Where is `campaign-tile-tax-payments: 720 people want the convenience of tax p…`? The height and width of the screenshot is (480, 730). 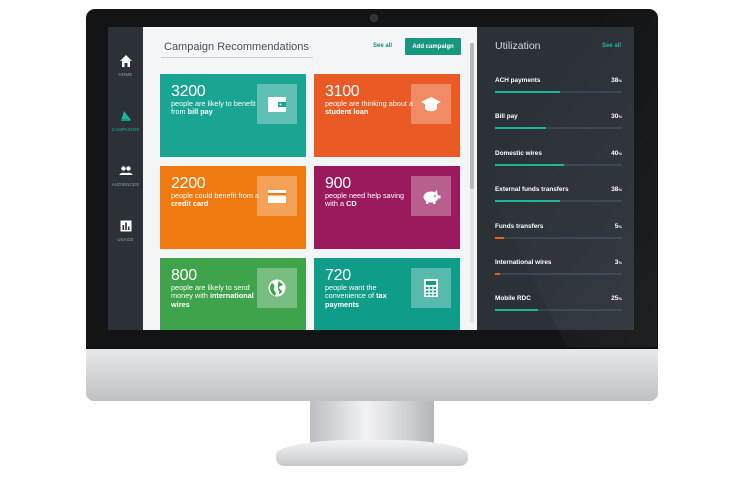
campaign-tile-tax-payments: 720 people want the convenience of tax p… is located at coordinates (387, 294).